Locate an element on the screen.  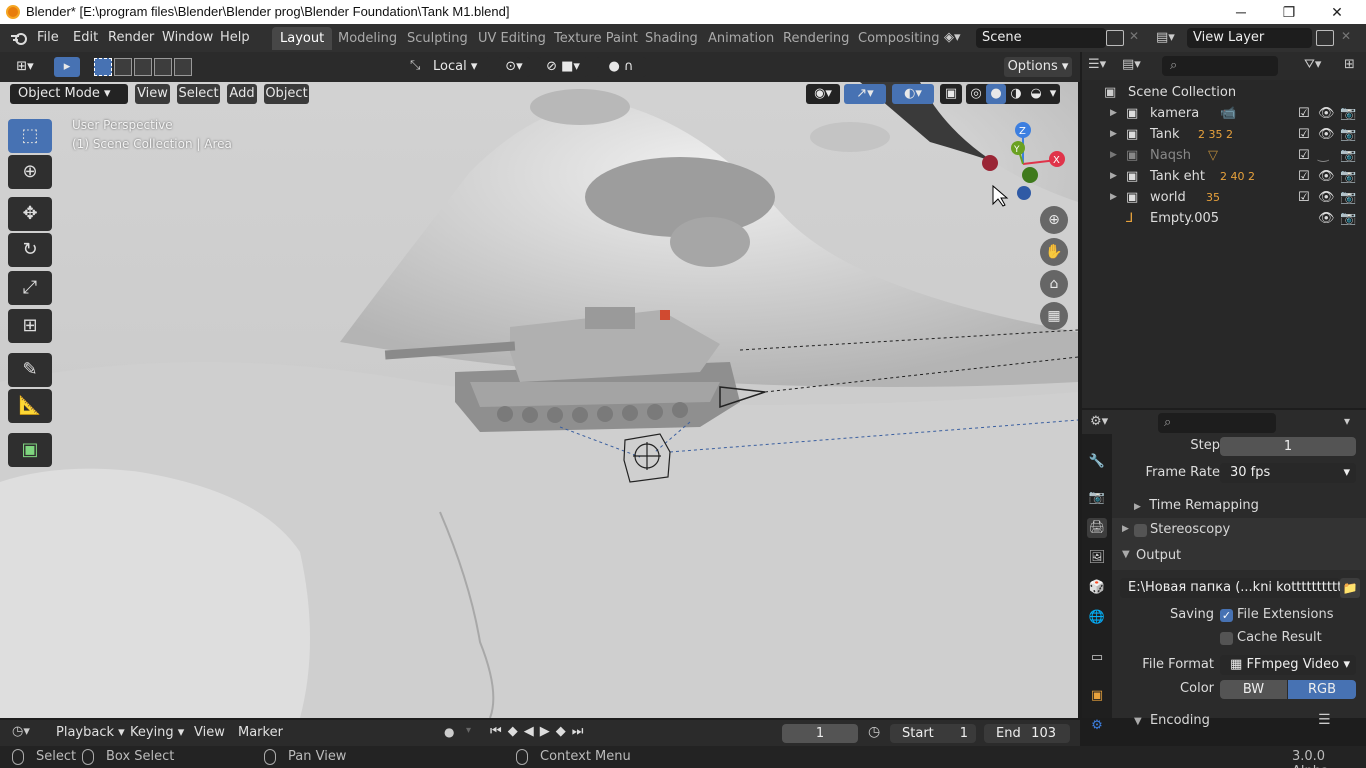
encoding-panel: ▼ Encoding is located at coordinates (1172, 720).